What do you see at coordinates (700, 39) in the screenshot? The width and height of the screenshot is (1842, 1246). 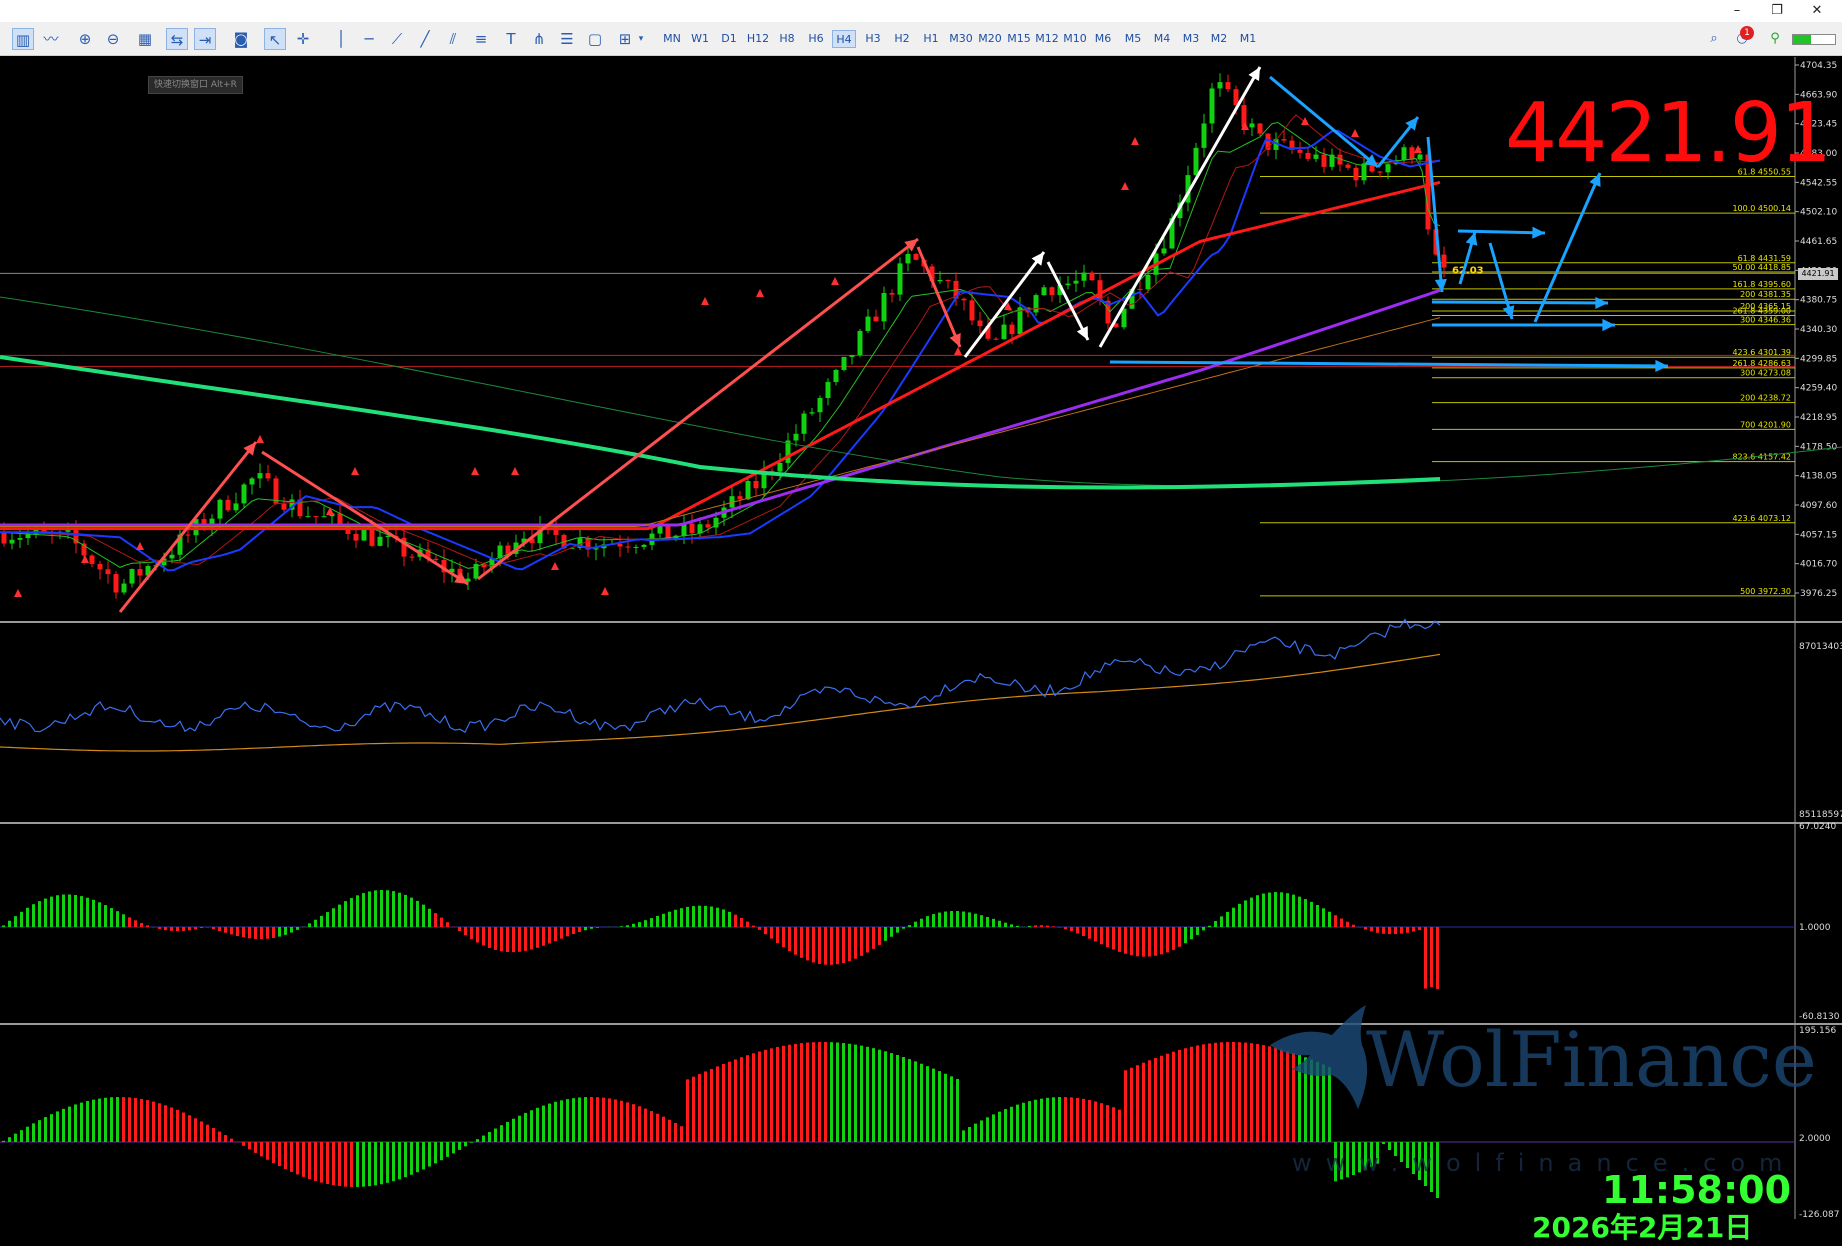 I see `timeframe-w1: W1` at bounding box center [700, 39].